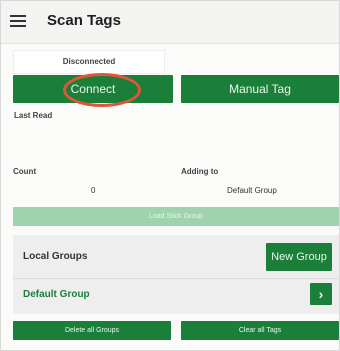 This screenshot has width=340, height=351. What do you see at coordinates (176, 278) in the screenshot?
I see `divider` at bounding box center [176, 278].